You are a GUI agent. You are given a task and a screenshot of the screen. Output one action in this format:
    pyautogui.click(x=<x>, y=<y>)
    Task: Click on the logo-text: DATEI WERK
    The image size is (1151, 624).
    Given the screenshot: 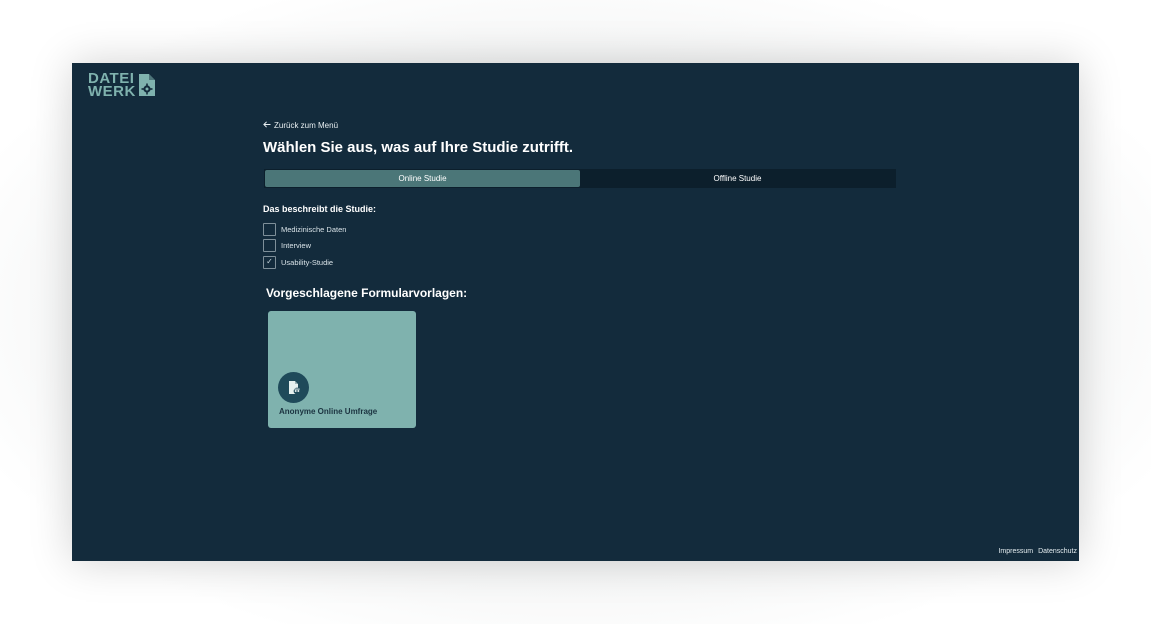 What is the action you would take?
    pyautogui.click(x=112, y=85)
    